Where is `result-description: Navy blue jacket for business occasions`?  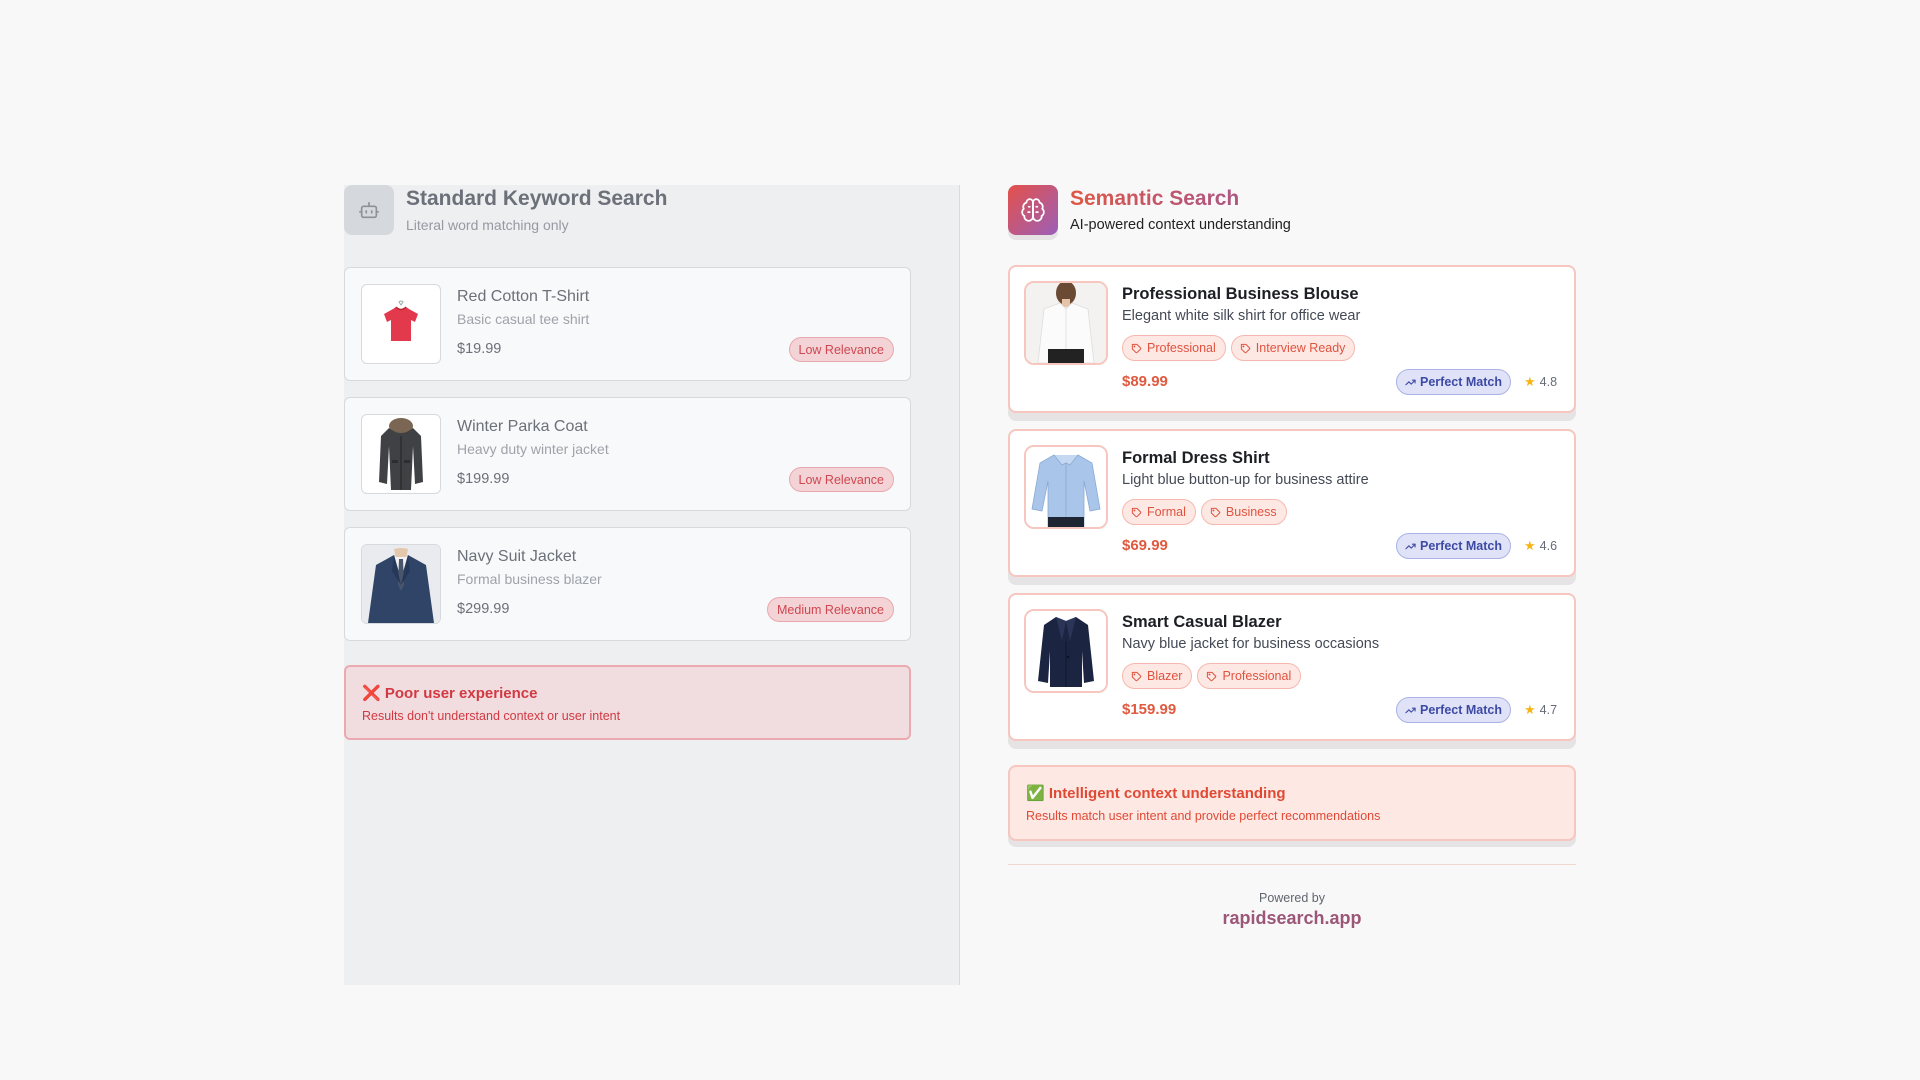 result-description: Navy blue jacket for business occasions is located at coordinates (1251, 644).